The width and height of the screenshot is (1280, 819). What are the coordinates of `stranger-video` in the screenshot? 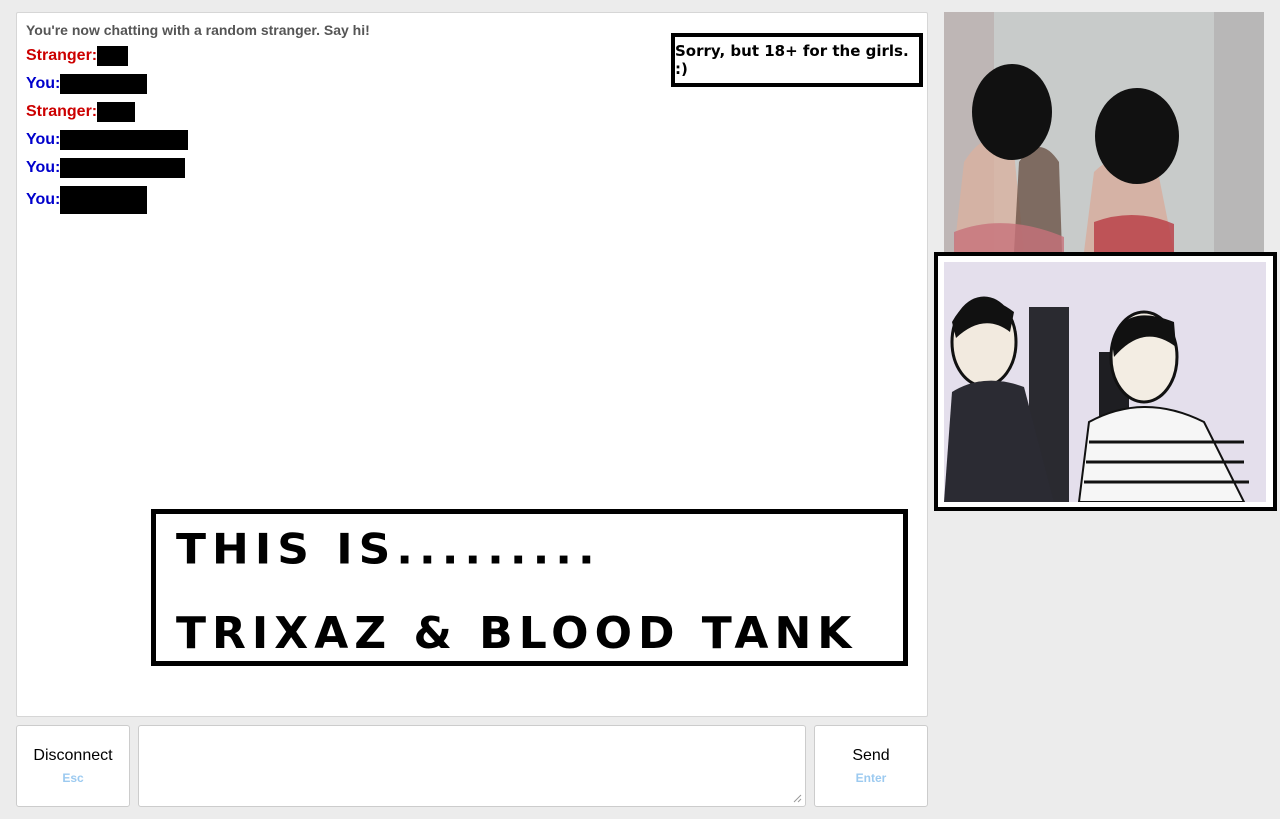 It's located at (1104, 132).